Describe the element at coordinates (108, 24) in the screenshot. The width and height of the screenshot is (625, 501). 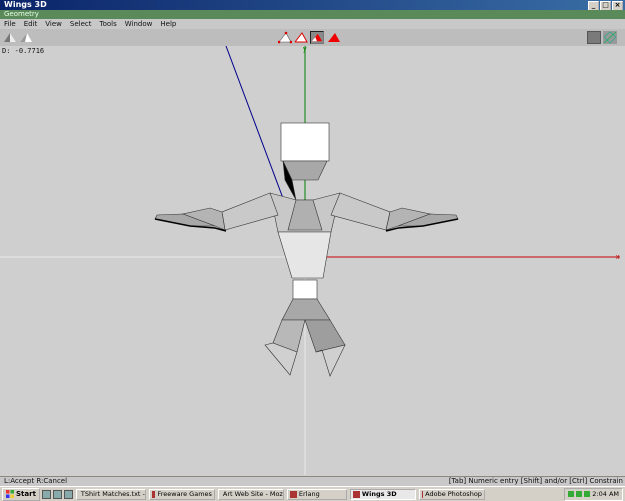
I see `menu-tools: Tools` at that location.